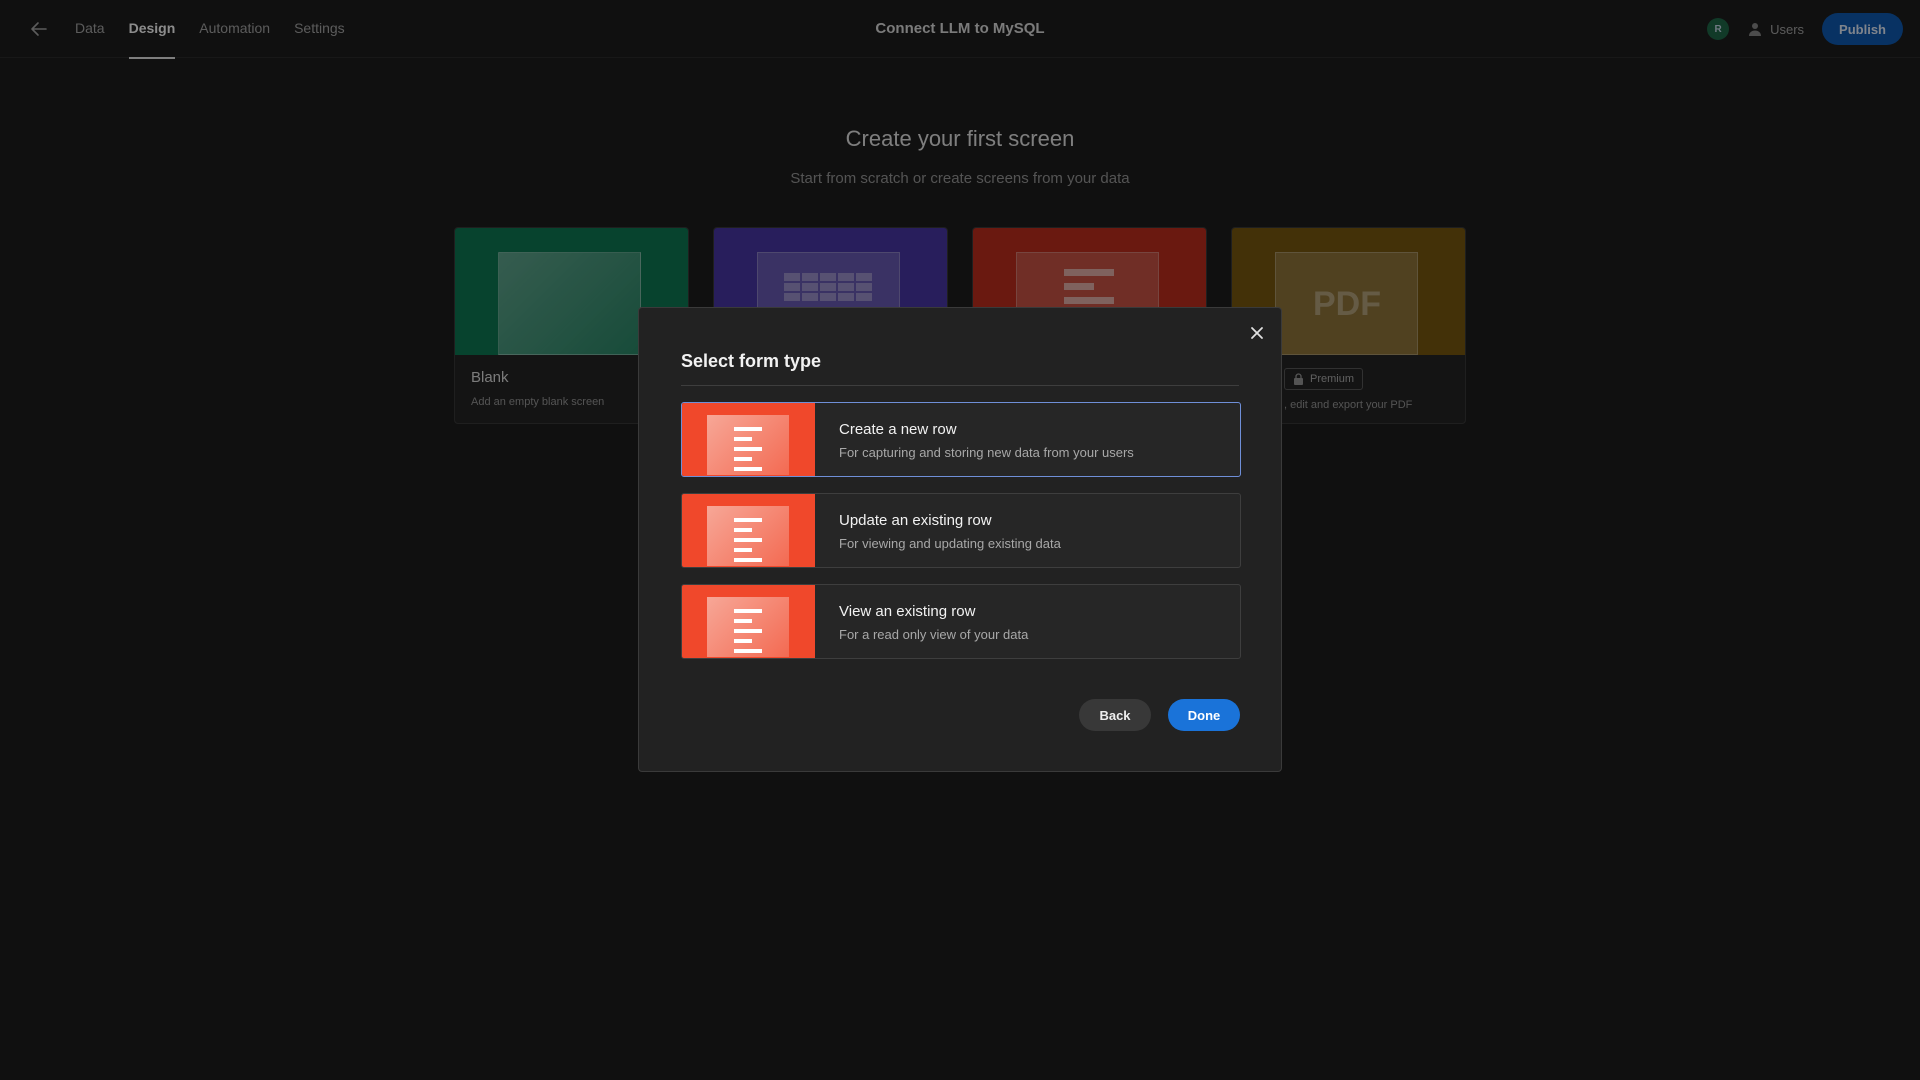 Image resolution: width=1920 pixels, height=1080 pixels. What do you see at coordinates (934, 634) in the screenshot?
I see `option-desc: For a read only view of your data` at bounding box center [934, 634].